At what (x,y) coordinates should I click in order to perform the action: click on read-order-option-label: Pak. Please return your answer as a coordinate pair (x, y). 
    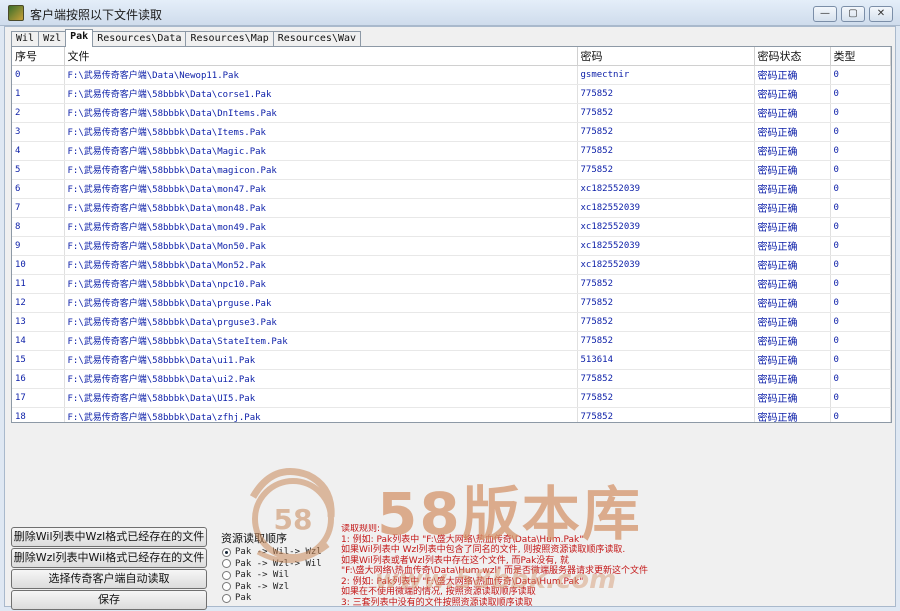
    Looking at the image, I should click on (243, 598).